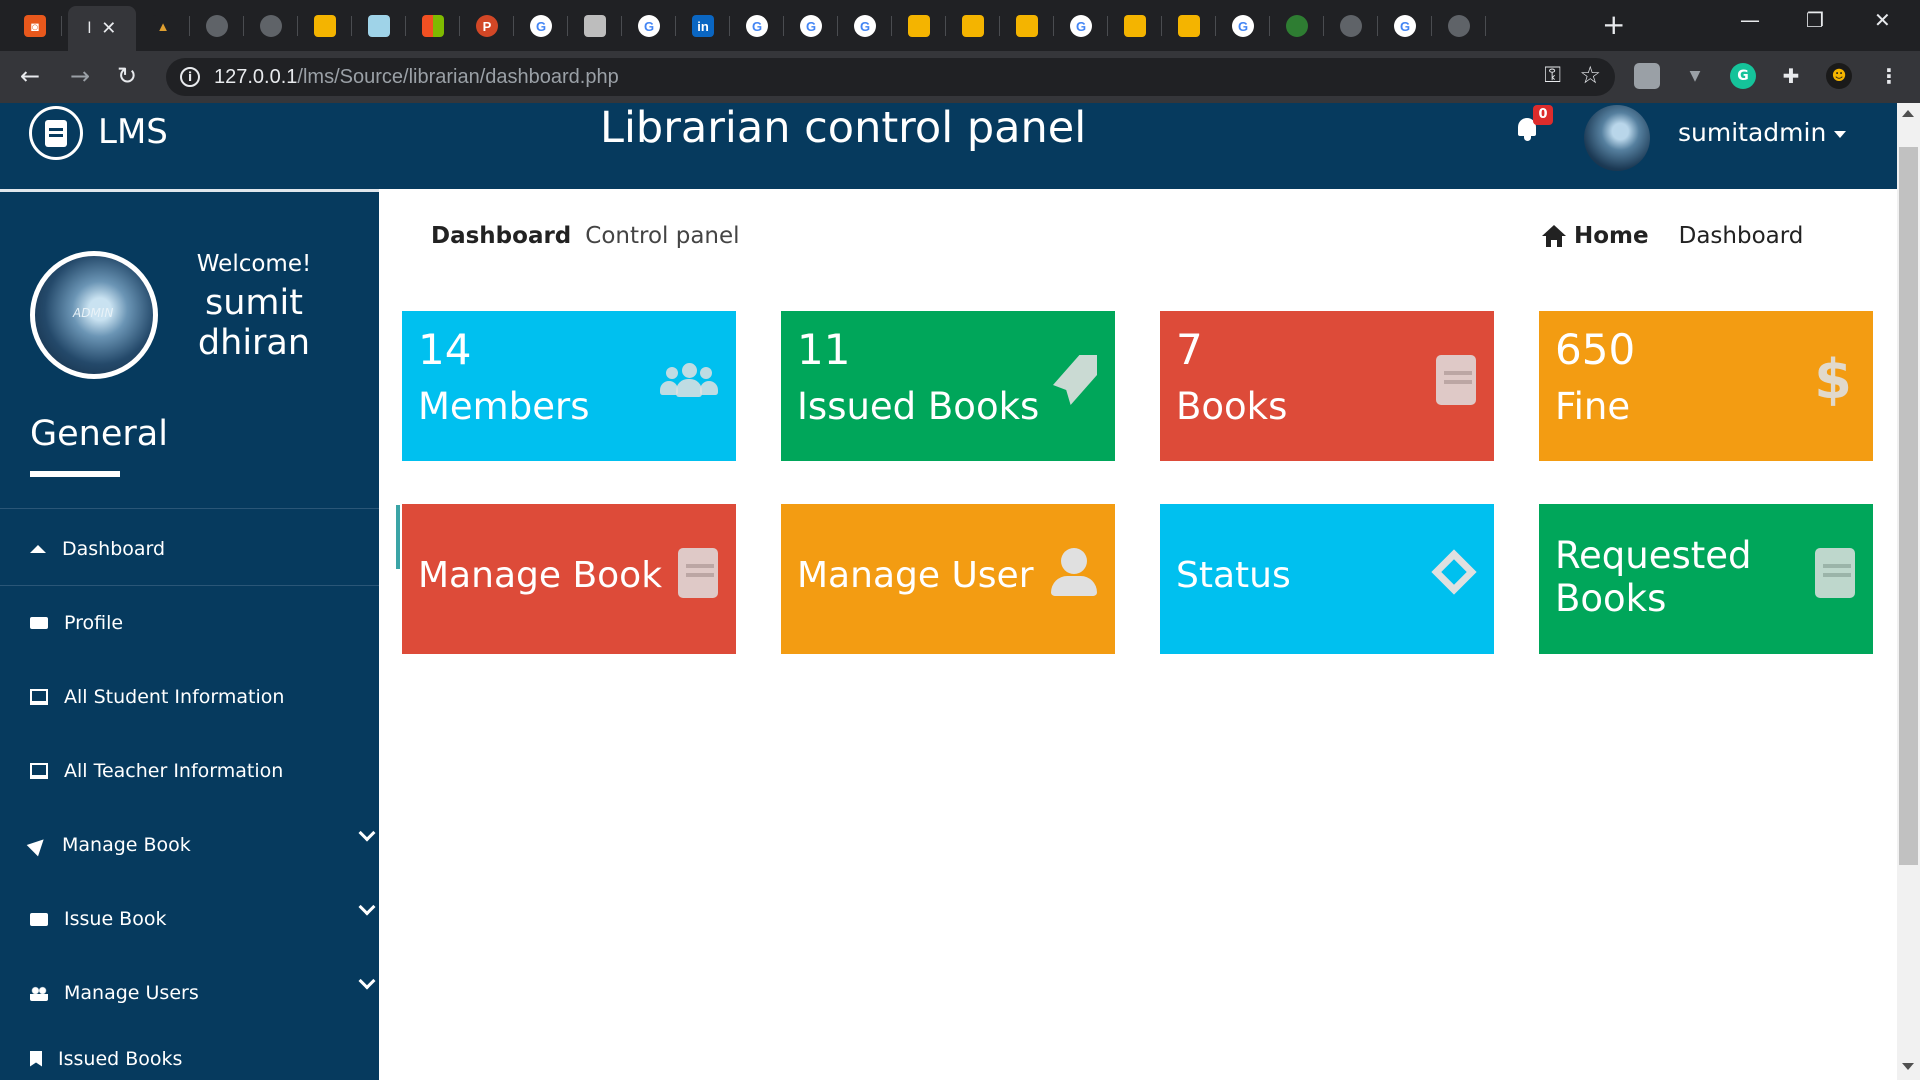 The width and height of the screenshot is (1920, 1080). Describe the element at coordinates (89, 28) in the screenshot. I see `active-tab-title: l` at that location.